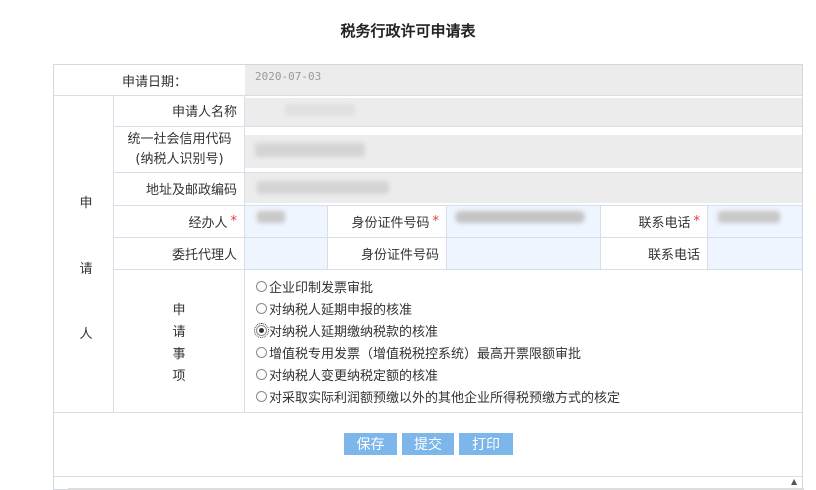  What do you see at coordinates (179, 376) in the screenshot?
I see `matter-label-char: 项` at bounding box center [179, 376].